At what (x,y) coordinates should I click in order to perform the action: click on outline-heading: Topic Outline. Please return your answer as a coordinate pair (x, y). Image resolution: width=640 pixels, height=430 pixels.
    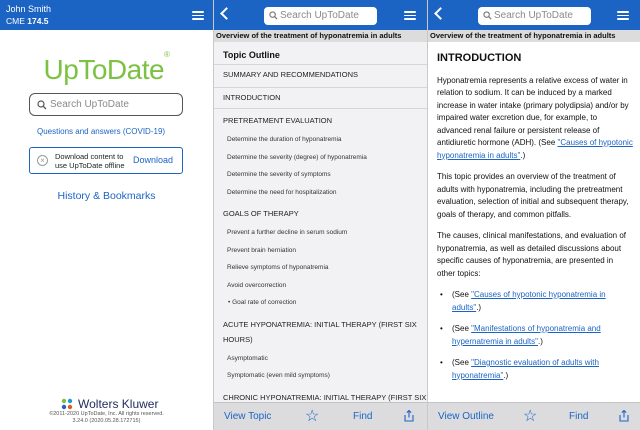
    Looking at the image, I should click on (251, 55).